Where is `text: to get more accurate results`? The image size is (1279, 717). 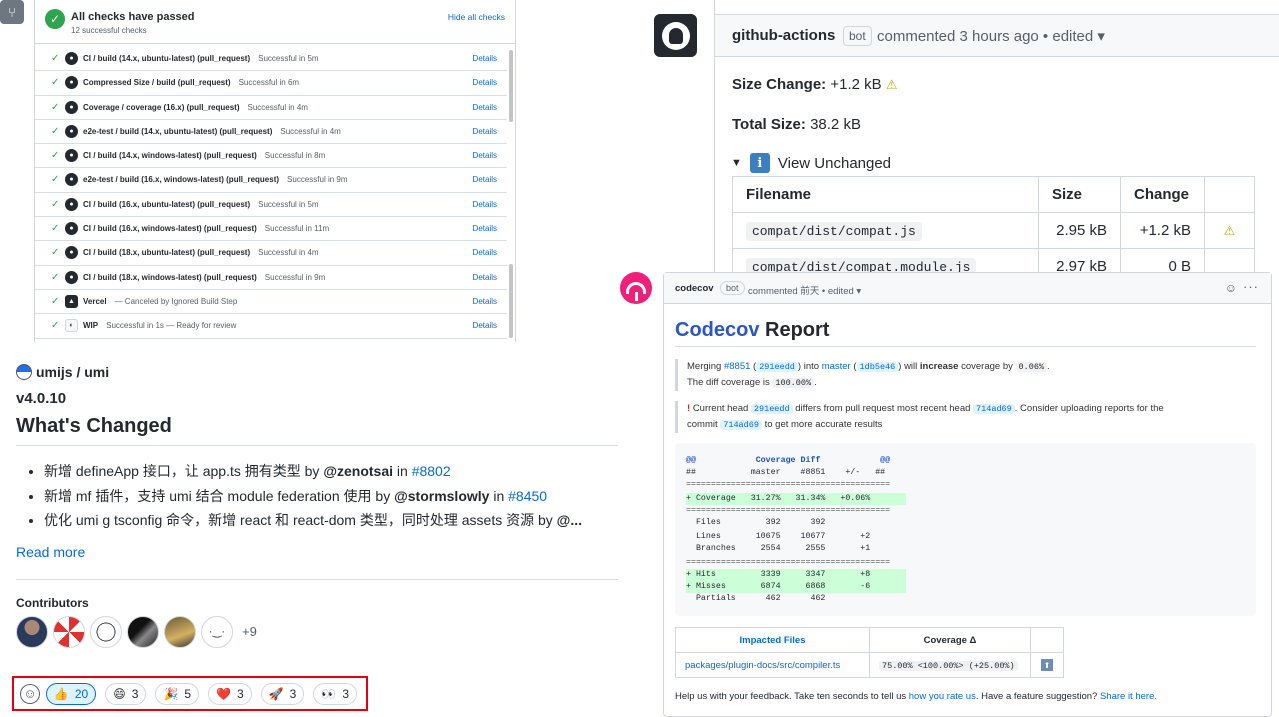 text: to get more accurate results is located at coordinates (822, 424).